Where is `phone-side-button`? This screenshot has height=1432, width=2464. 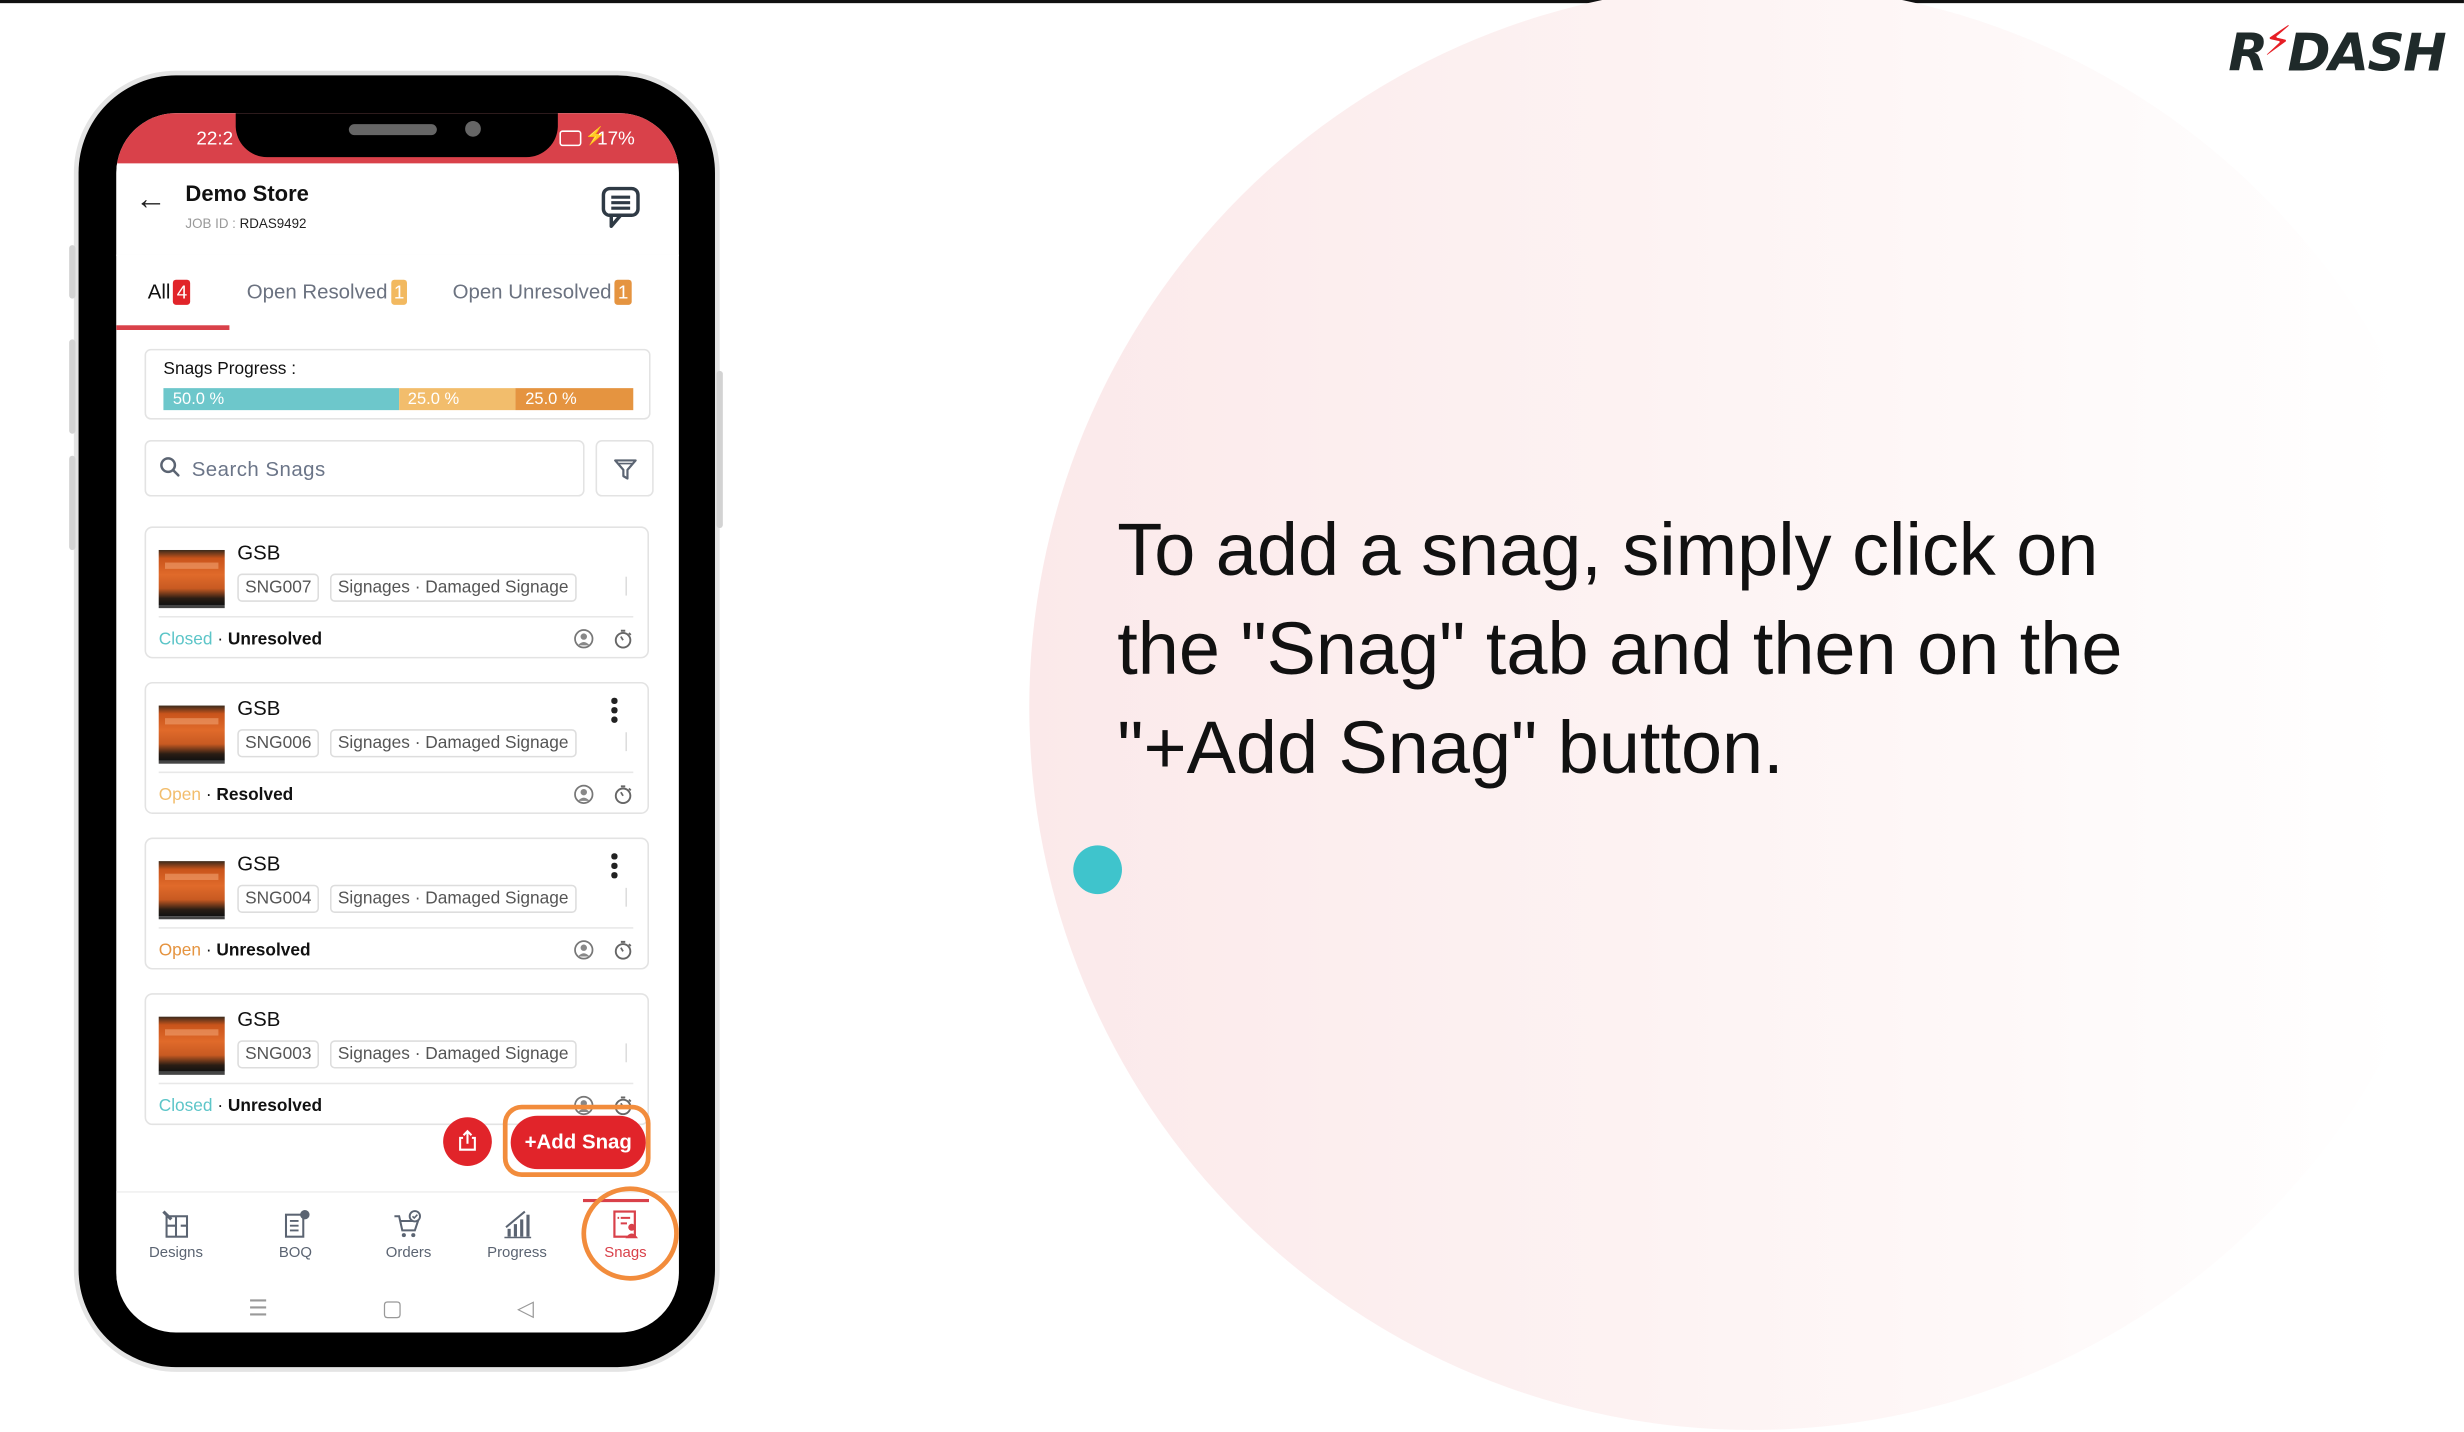
phone-side-button is located at coordinates (72, 272).